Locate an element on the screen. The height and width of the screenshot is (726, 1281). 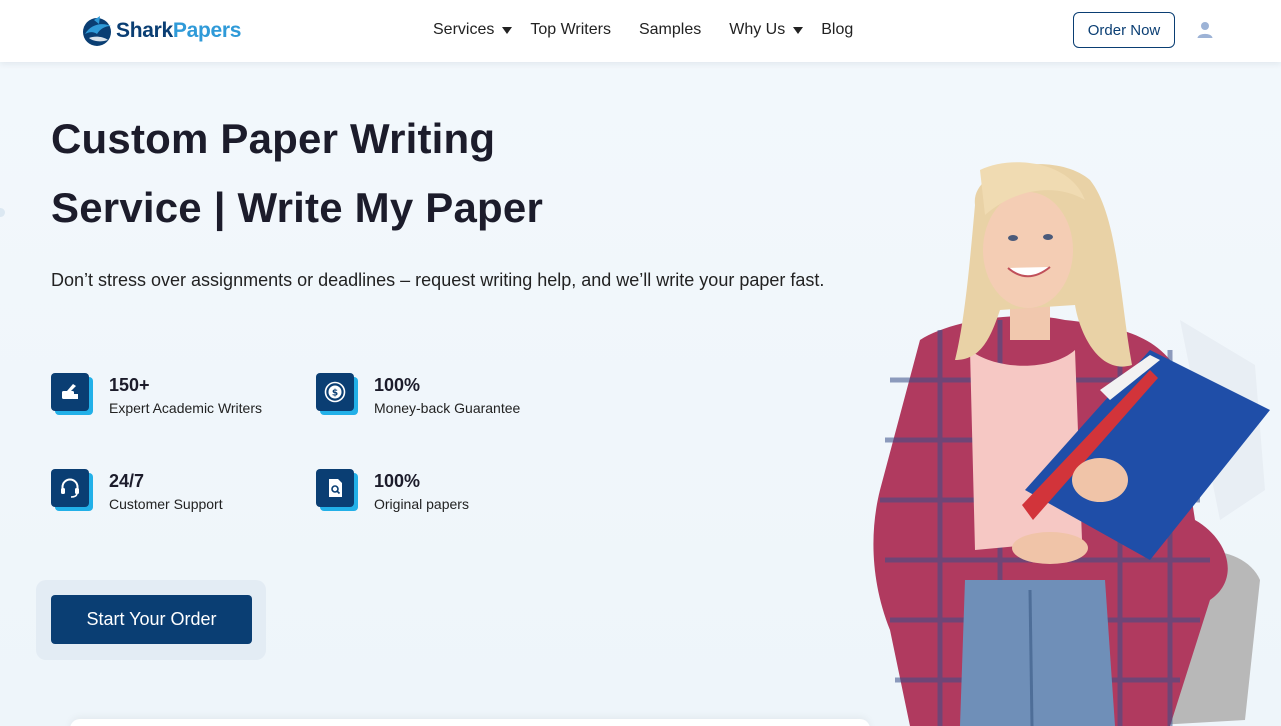
order-now-button: Order Now is located at coordinates (1124, 30).